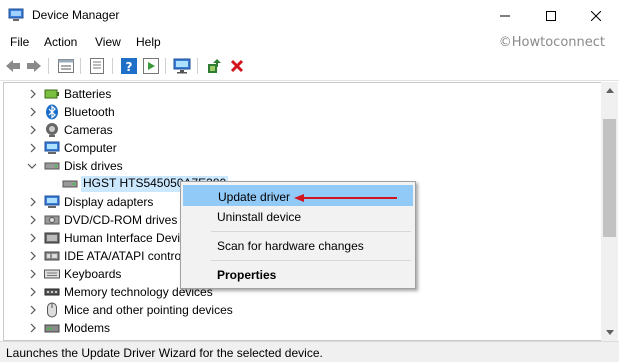 Image resolution: width=619 pixels, height=362 pixels. What do you see at coordinates (93, 166) in the screenshot?
I see `tree-item-label: Disk drives` at bounding box center [93, 166].